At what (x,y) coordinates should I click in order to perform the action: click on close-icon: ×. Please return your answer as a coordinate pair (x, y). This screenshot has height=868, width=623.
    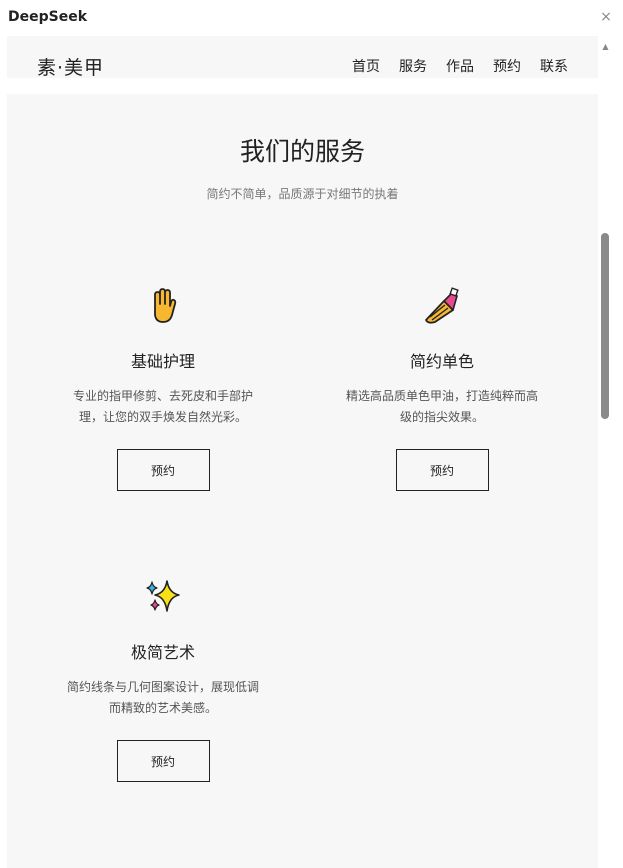
    Looking at the image, I should click on (606, 17).